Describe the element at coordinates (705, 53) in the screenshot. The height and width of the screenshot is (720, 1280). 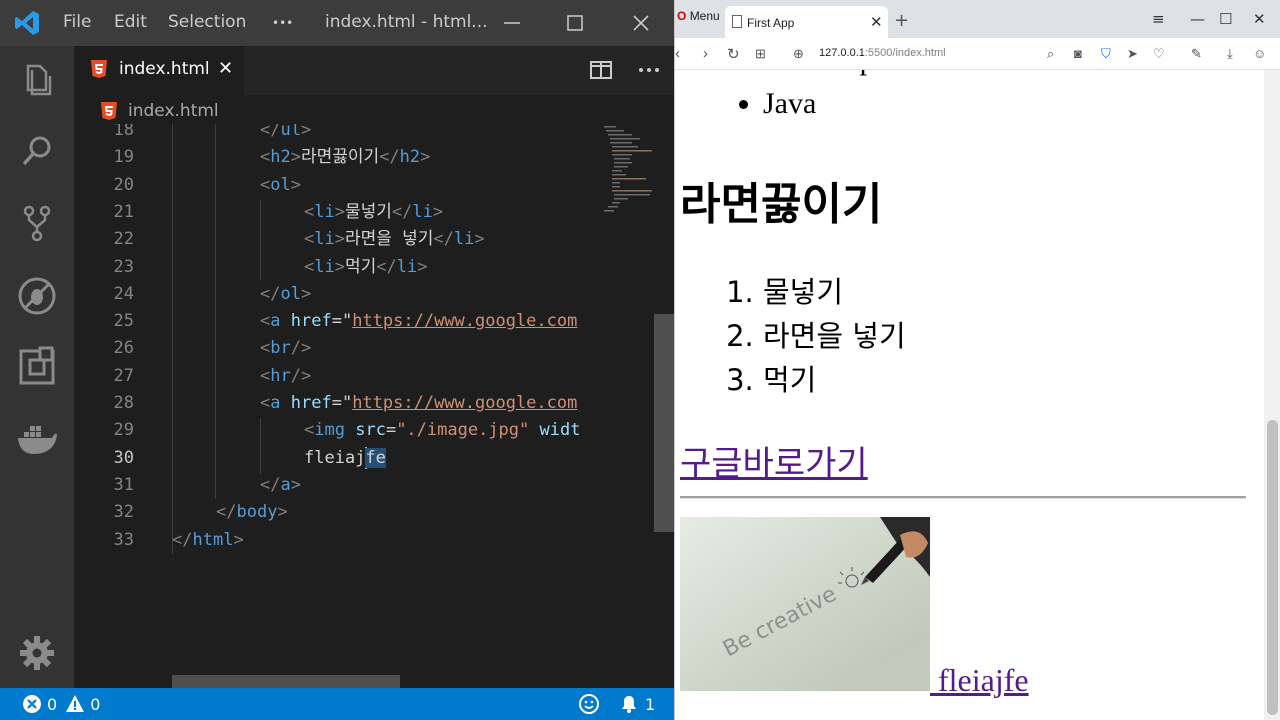
I see `forward-icon: ›` at that location.